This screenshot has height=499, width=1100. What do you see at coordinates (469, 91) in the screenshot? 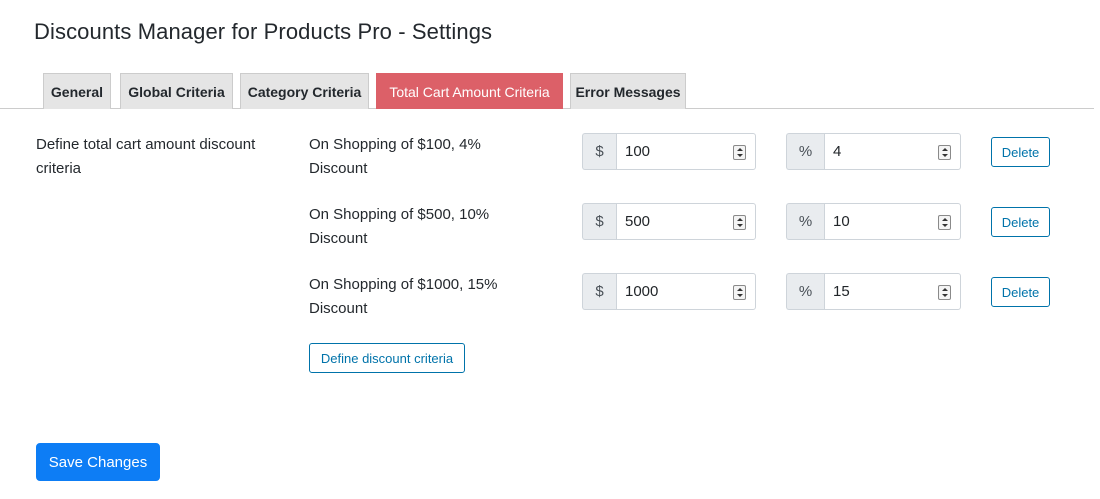
I see `tab-total-cart-amount-criteria: Total Cart Amount Criteria` at bounding box center [469, 91].